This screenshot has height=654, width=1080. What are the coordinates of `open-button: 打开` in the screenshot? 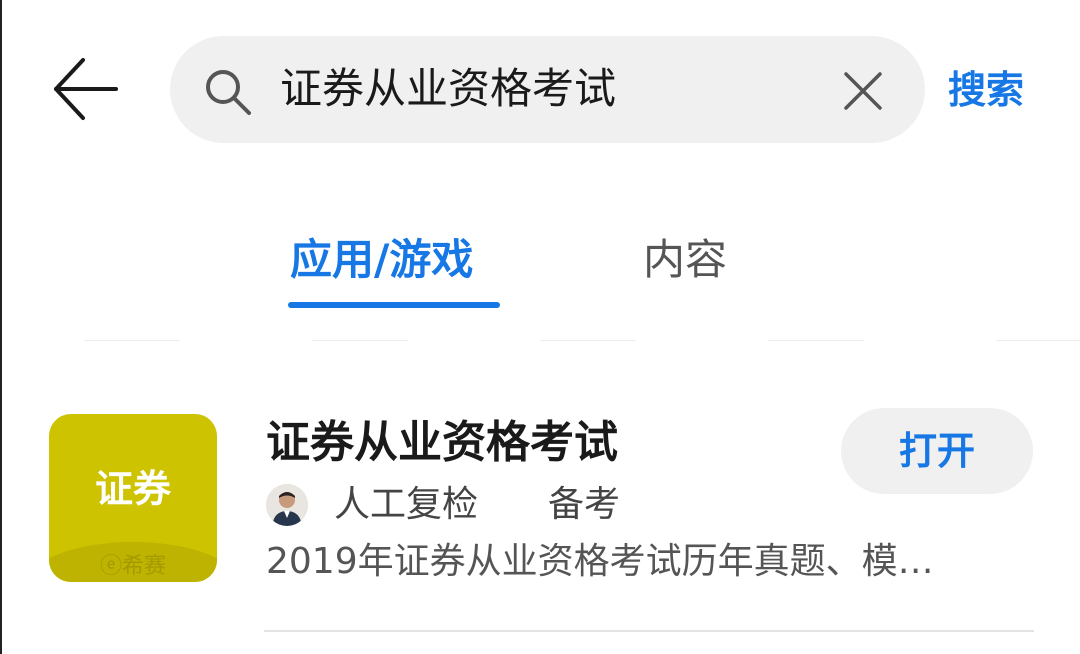 It's located at (937, 451).